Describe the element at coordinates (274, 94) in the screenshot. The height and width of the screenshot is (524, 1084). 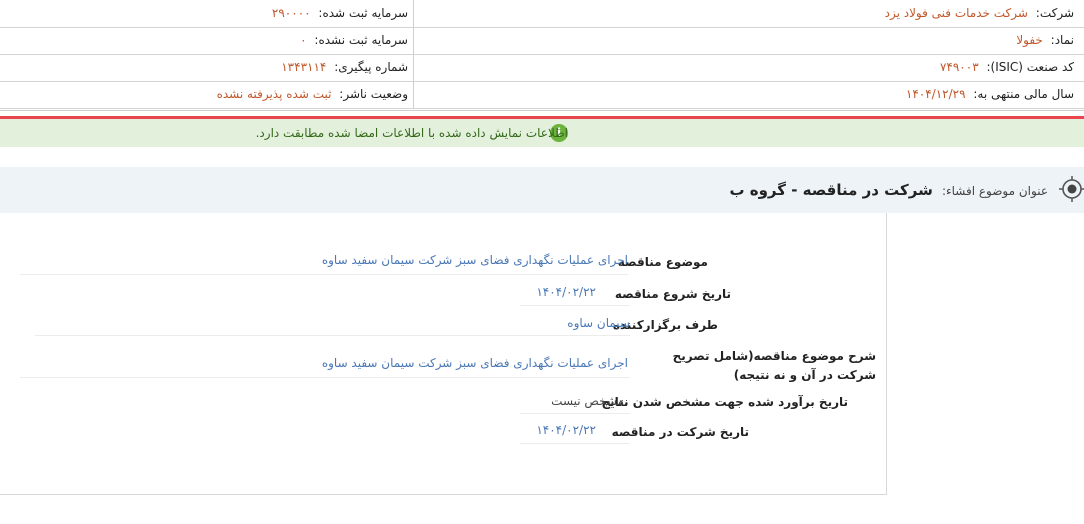
I see `publisher-status-value: ثبت شده پذیرفته نشده` at that location.